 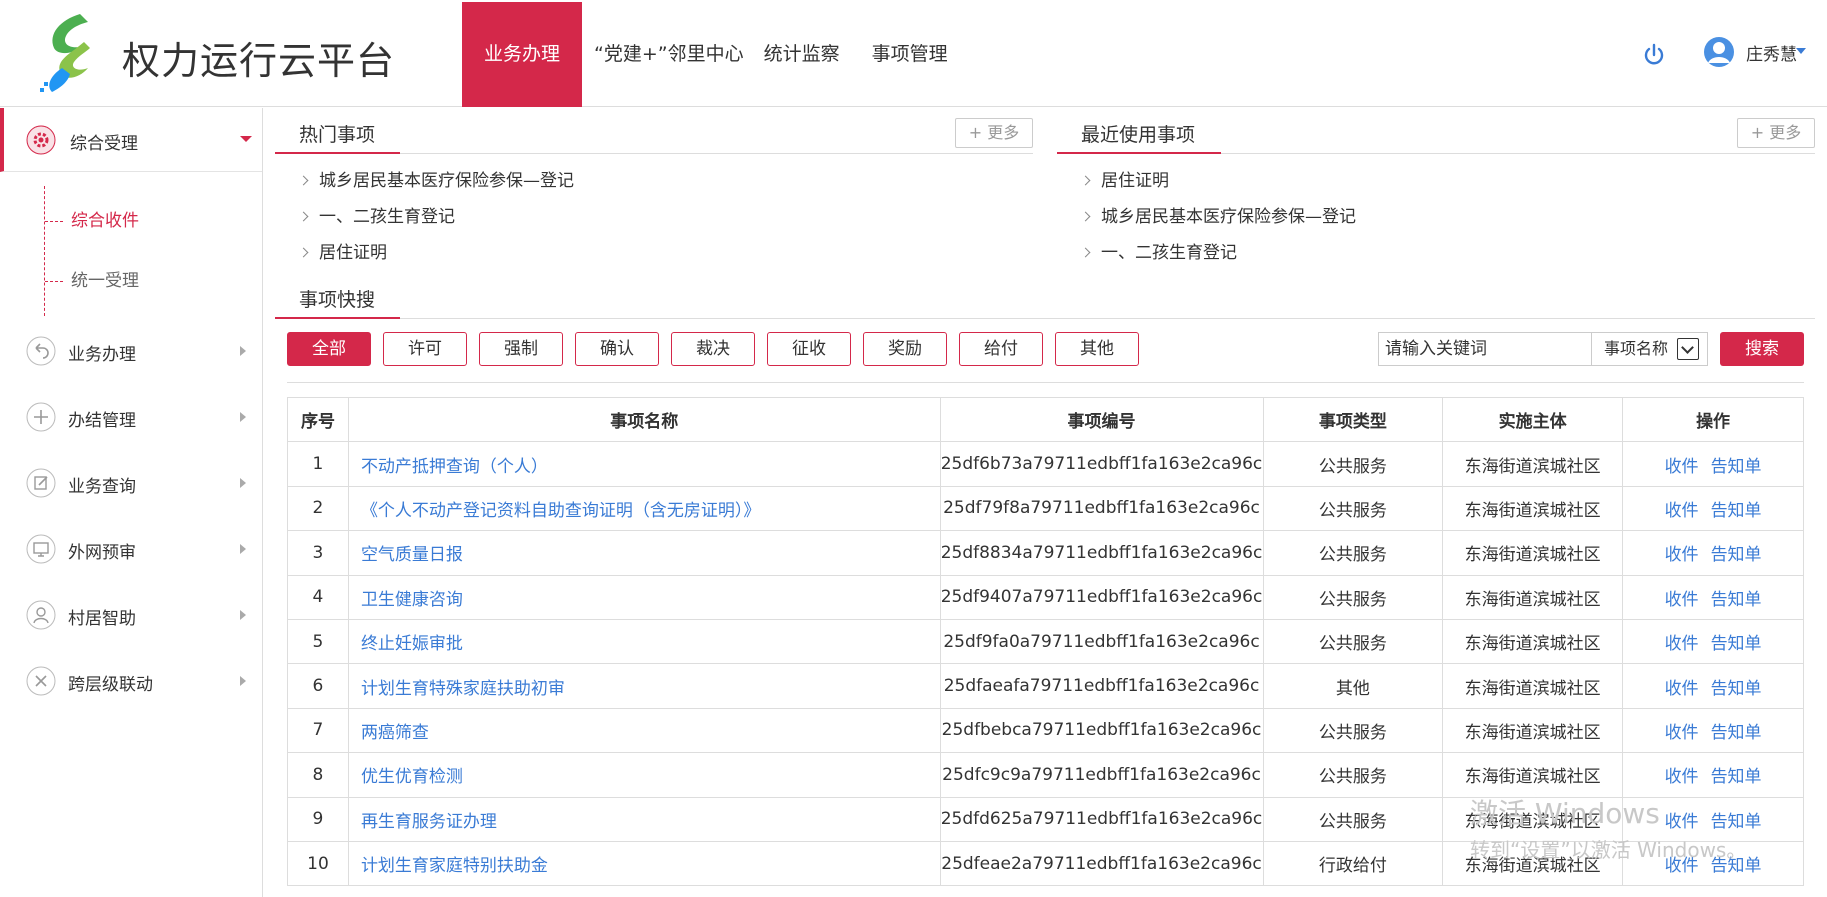 What do you see at coordinates (644, 863) in the screenshot?
I see `cell-name: 计划生育家庭特别扶助金` at bounding box center [644, 863].